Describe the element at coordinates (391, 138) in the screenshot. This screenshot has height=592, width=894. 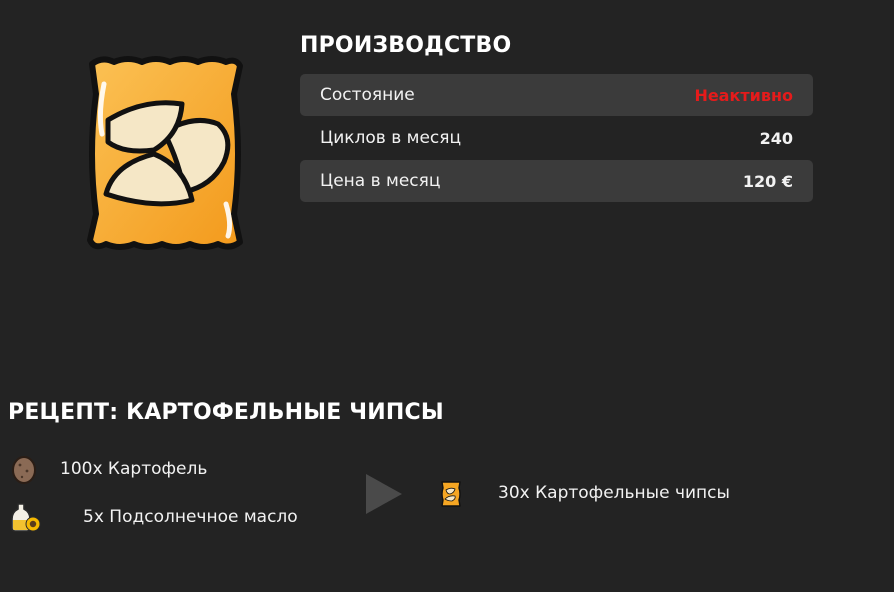
I see `stat-label: Циклов в месяц` at that location.